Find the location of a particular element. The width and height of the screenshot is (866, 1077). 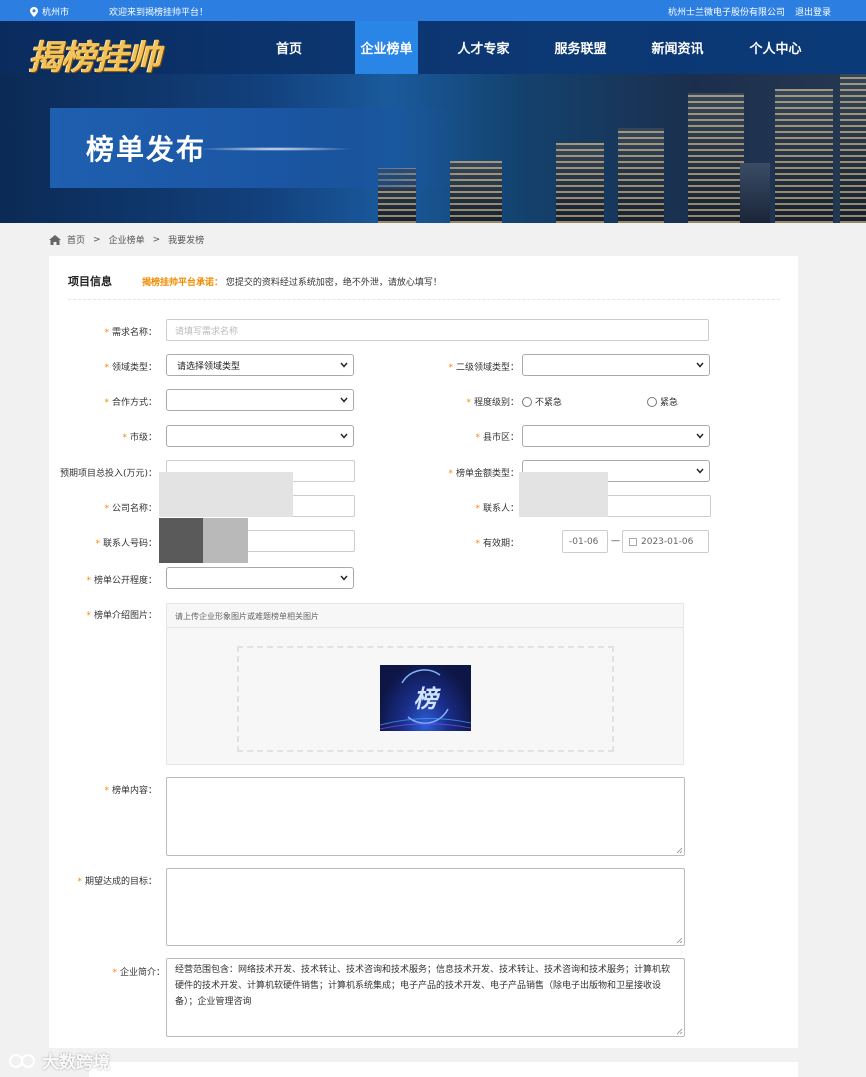

upload-hint: 请上传企业形象图片或难题榜单相关图片 is located at coordinates (425, 616).